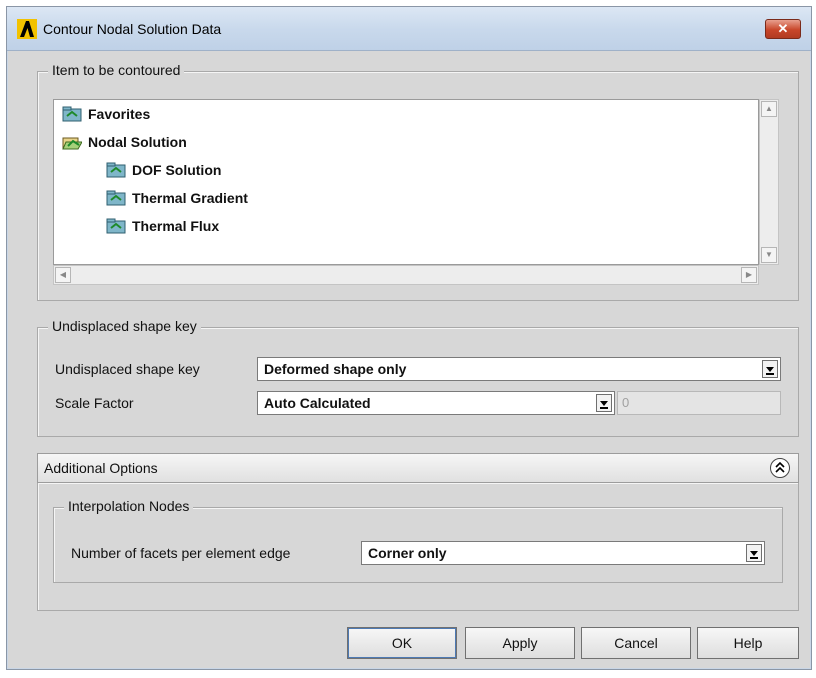 This screenshot has height=678, width=816. Describe the element at coordinates (94, 403) in the screenshot. I see `scale-factor-label: Scale Factor` at that location.